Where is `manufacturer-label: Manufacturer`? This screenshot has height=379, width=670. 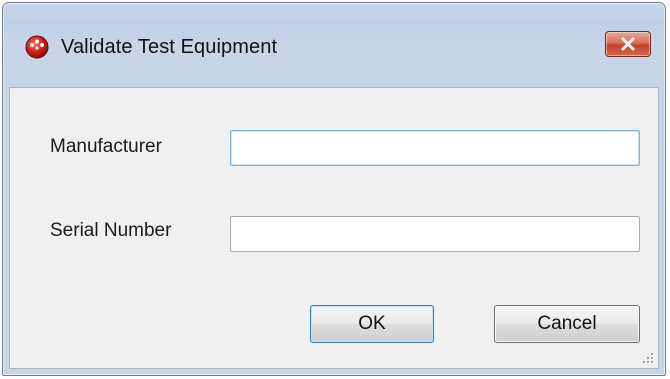
manufacturer-label: Manufacturer is located at coordinates (106, 146).